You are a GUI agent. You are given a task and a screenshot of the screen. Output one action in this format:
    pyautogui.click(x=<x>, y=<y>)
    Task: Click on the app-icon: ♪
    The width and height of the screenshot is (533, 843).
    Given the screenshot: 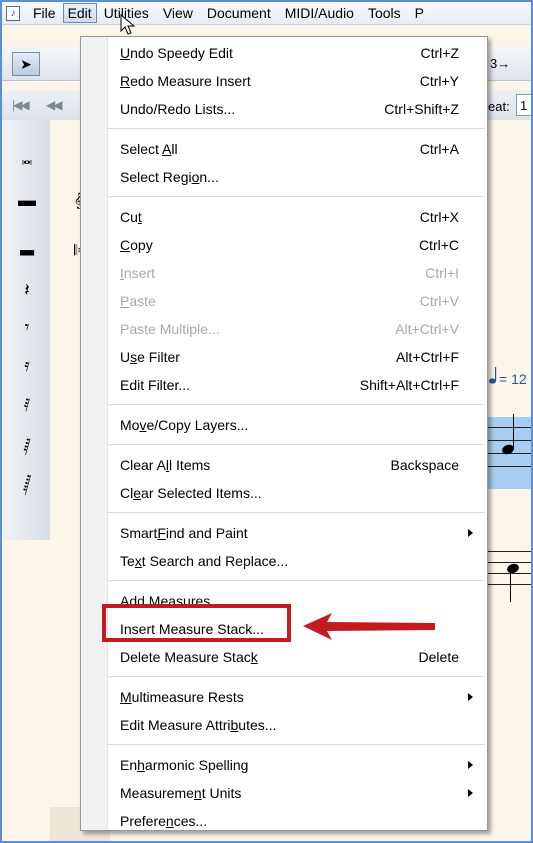 What is the action you would take?
    pyautogui.click(x=13, y=13)
    